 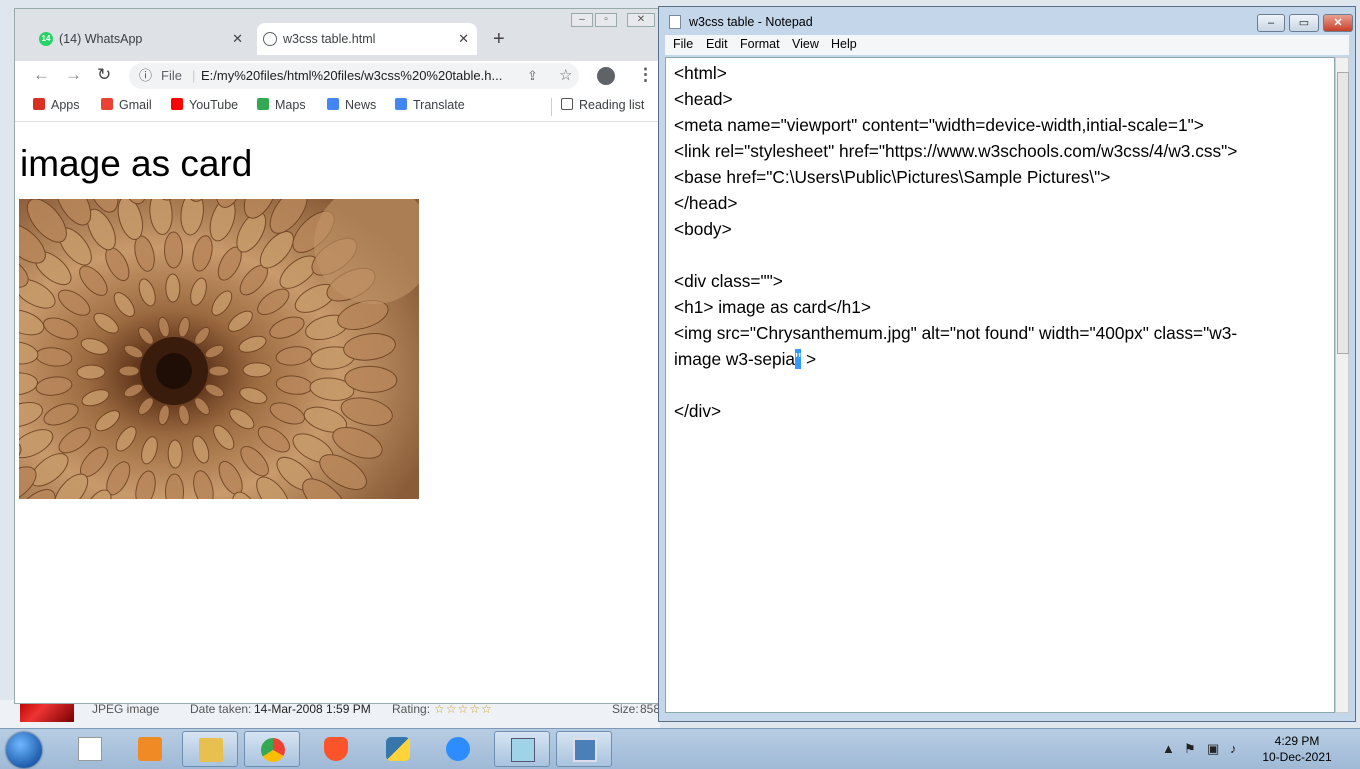 I want to click on brave-icon, so click(x=336, y=749).